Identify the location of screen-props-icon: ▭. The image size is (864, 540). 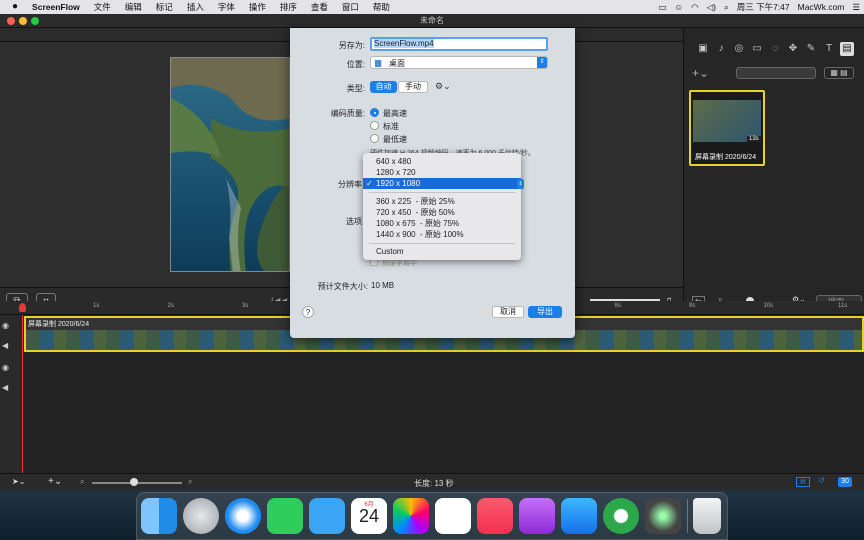
(757, 49).